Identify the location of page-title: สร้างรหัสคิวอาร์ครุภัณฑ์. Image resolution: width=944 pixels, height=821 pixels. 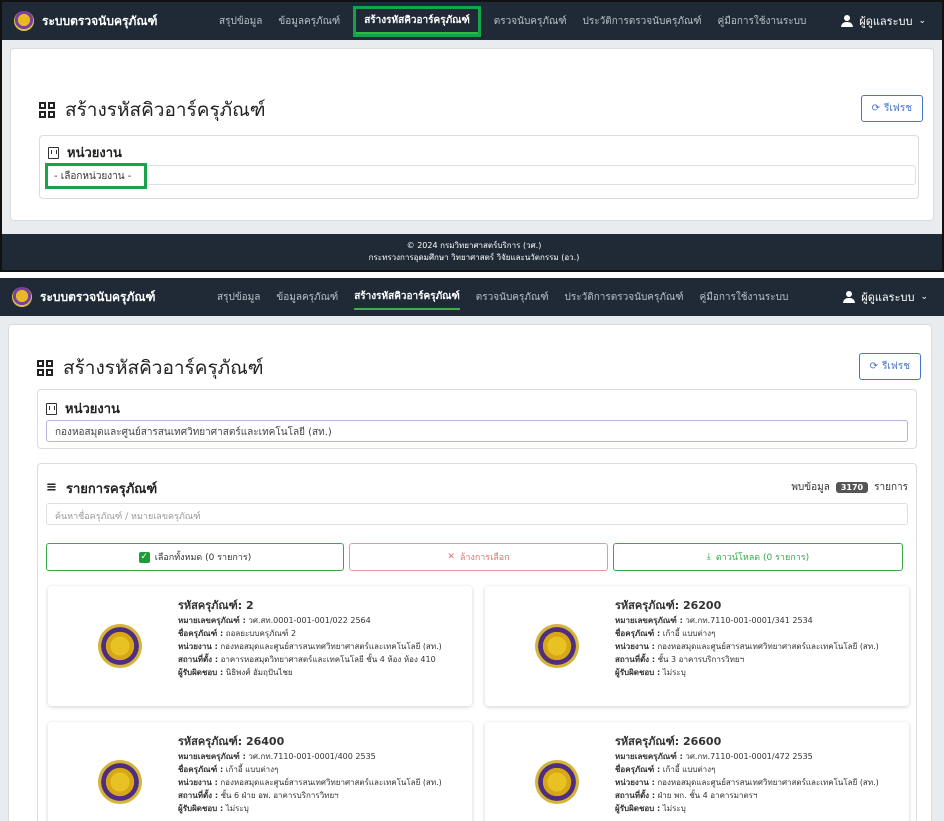
(150, 368).